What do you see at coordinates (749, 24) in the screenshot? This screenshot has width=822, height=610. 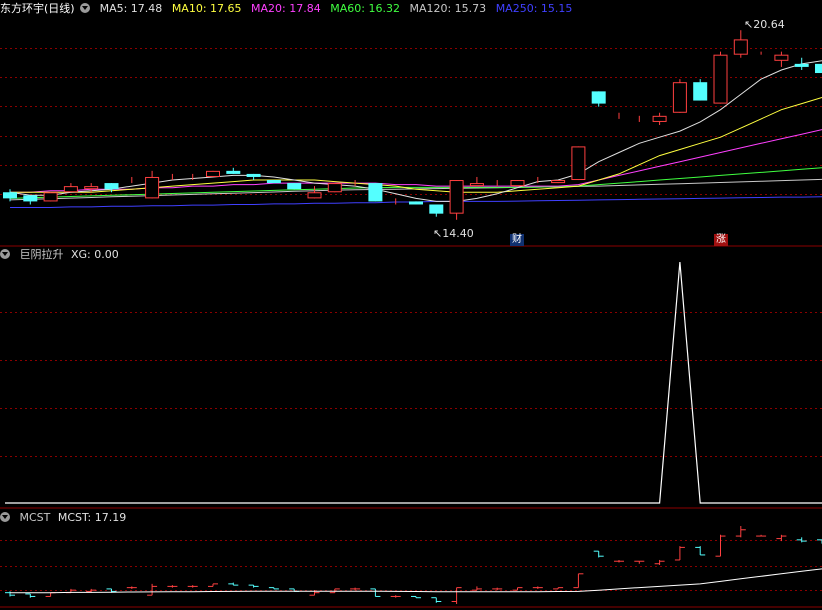 I see `high-arrow-icon: ↖` at bounding box center [749, 24].